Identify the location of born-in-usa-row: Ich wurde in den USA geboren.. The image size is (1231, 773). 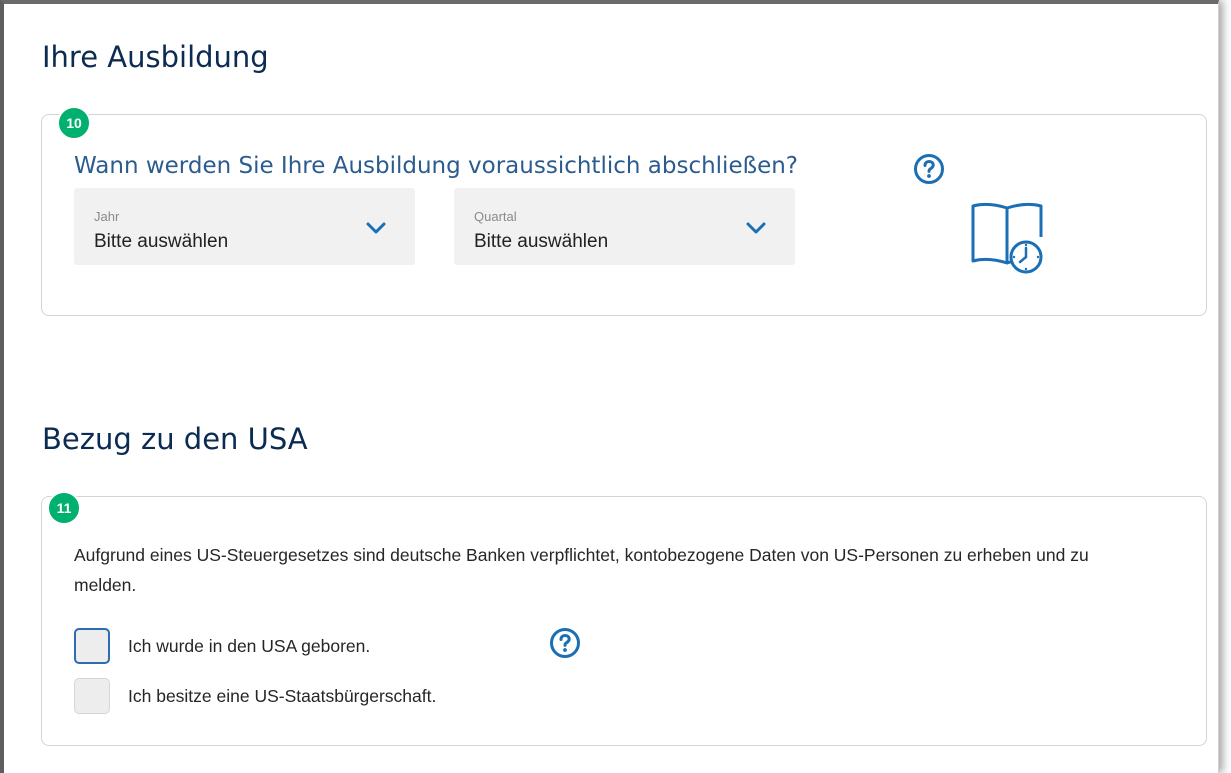
(222, 646).